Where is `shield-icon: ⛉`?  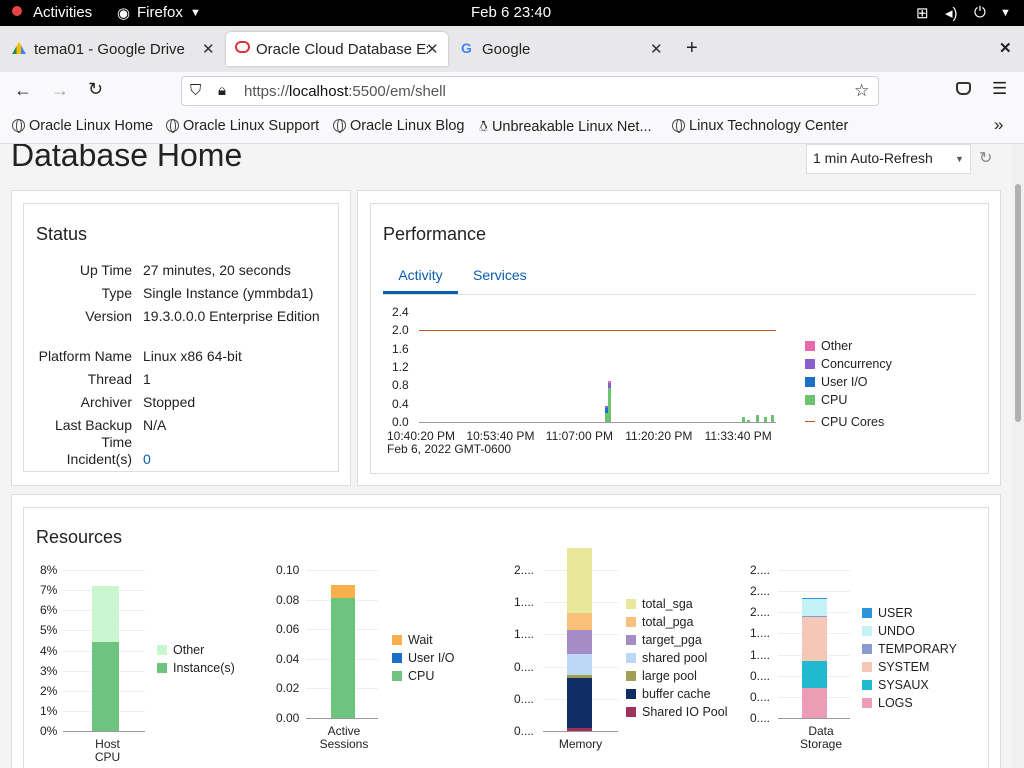
shield-icon: ⛉ is located at coordinates (195, 90).